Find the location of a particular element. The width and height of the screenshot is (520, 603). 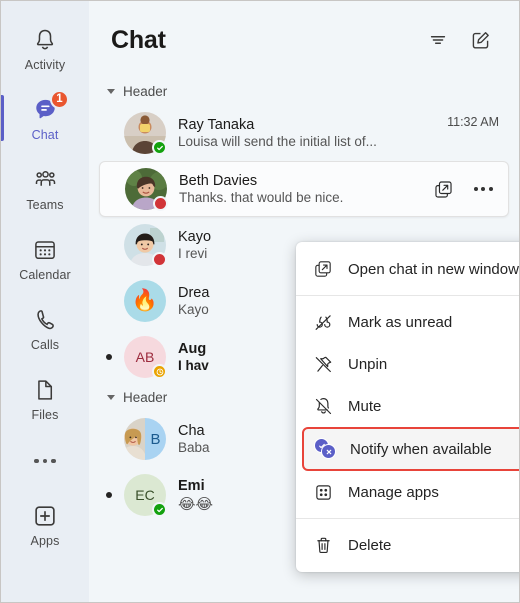

sidebar-more-options-button is located at coordinates (45, 461).